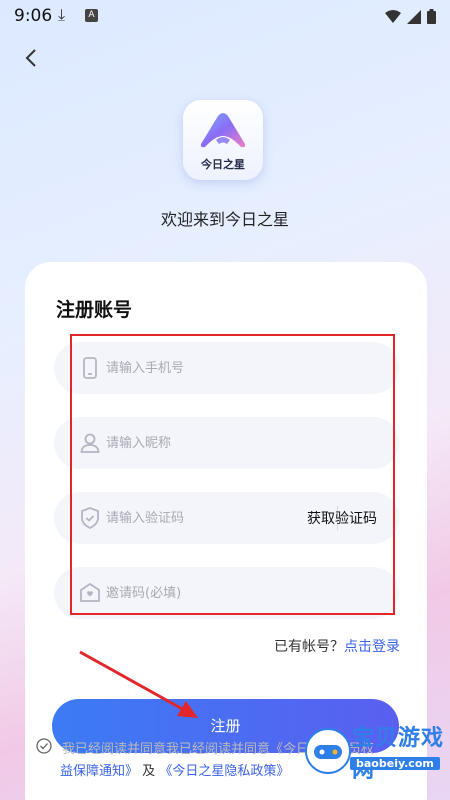 This screenshot has height=800, width=450. I want to click on status-right-icons, so click(410, 16).